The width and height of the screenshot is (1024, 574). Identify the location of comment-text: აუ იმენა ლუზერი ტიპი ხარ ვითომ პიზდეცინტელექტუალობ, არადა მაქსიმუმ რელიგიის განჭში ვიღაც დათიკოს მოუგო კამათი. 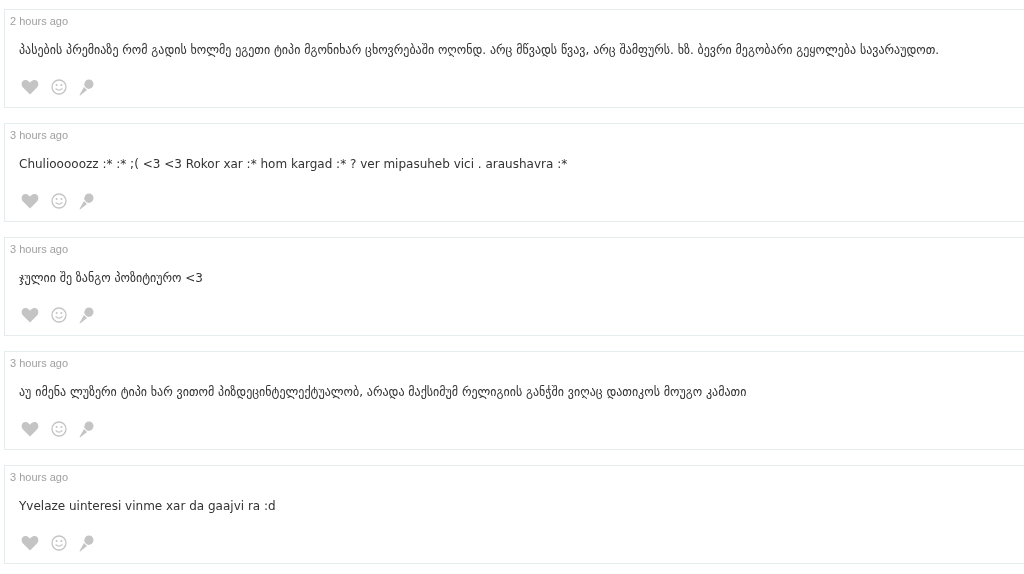
(383, 392).